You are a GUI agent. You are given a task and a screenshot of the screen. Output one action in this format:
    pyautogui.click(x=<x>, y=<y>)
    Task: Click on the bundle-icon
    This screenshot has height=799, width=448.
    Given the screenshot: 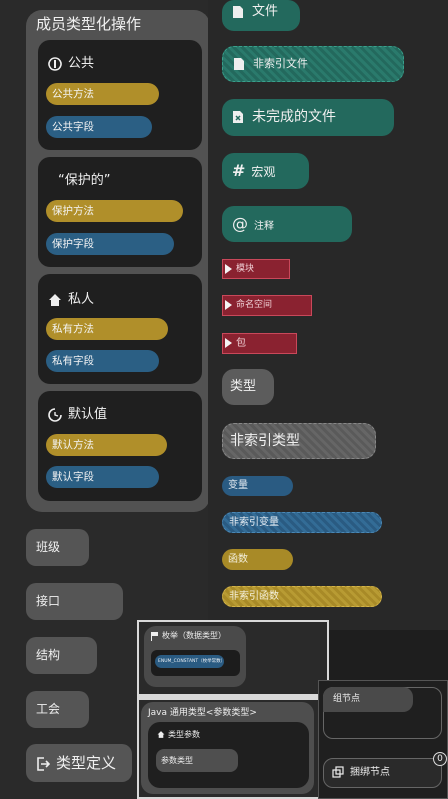 What is the action you would take?
    pyautogui.click(x=338, y=772)
    